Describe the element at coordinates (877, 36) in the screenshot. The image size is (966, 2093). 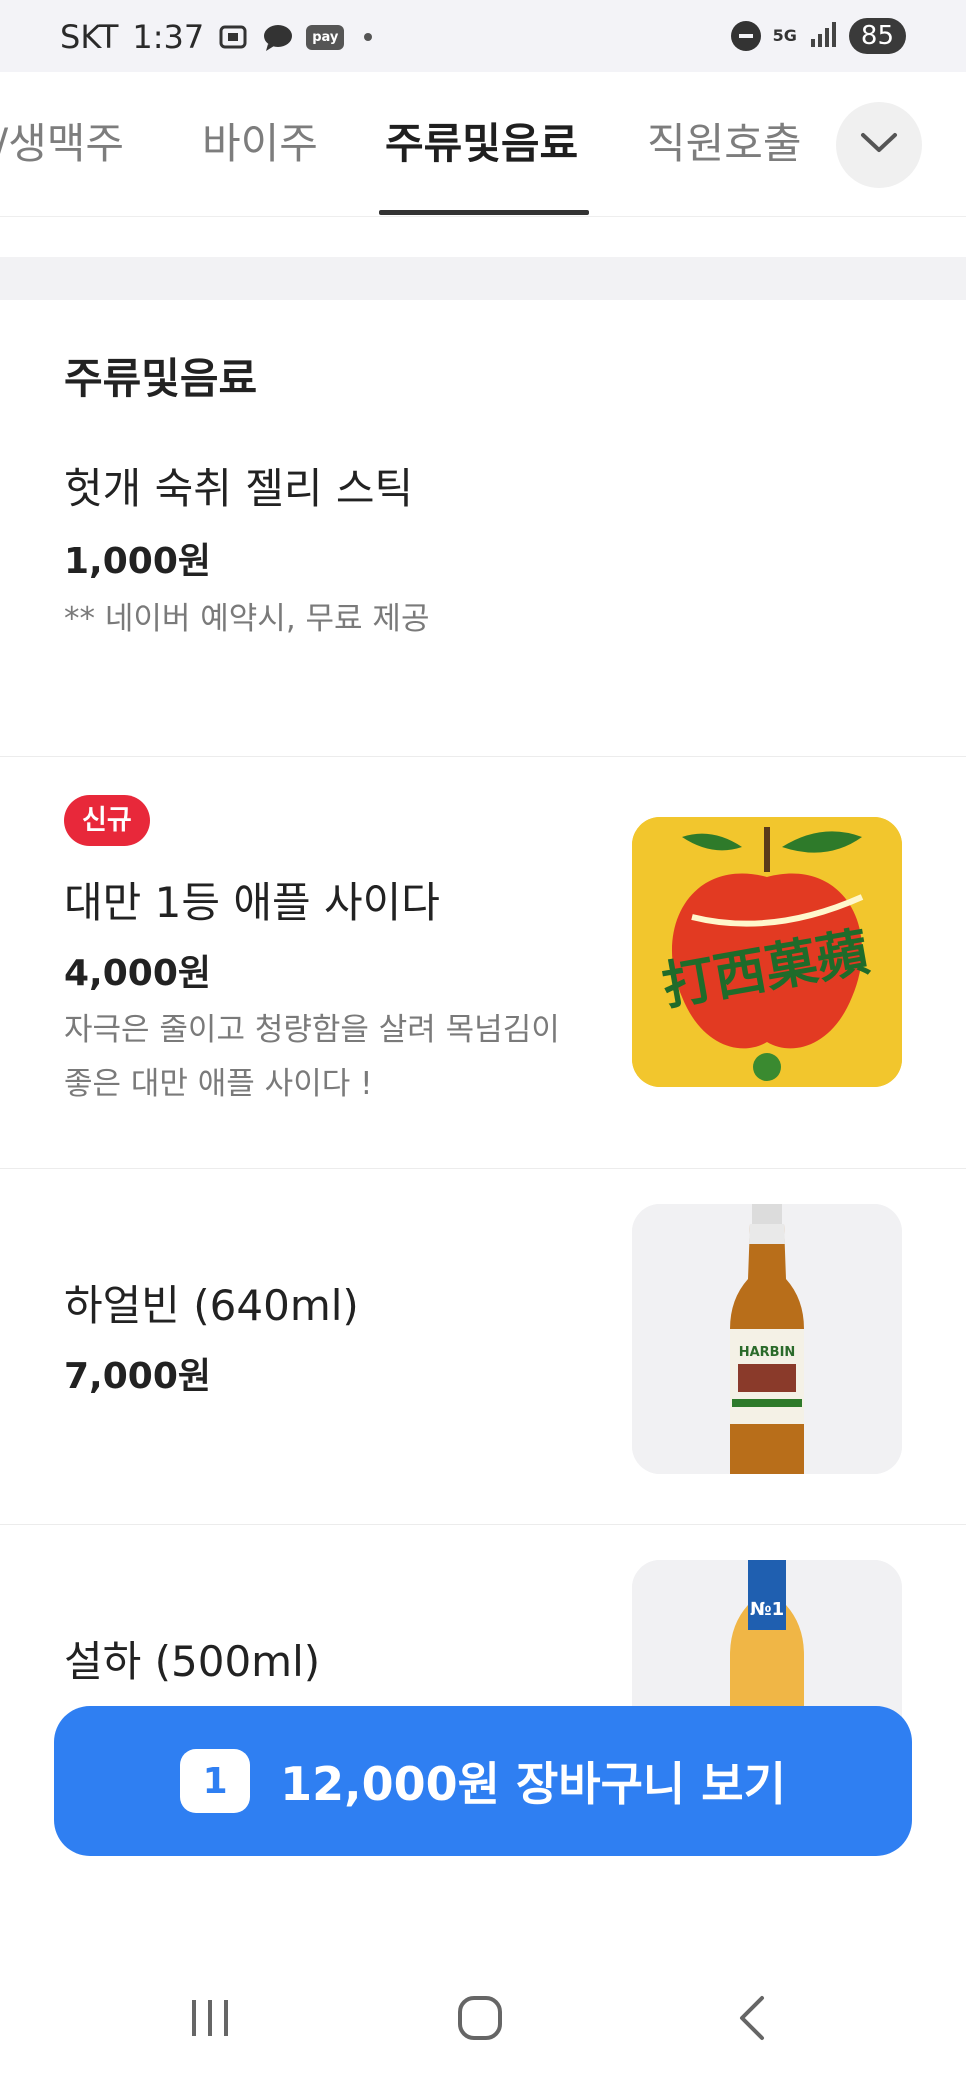
I see `battery-level: 85` at that location.